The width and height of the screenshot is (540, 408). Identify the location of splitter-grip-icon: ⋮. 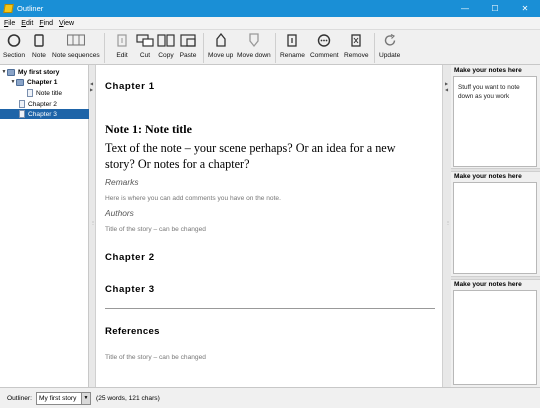
(448, 222).